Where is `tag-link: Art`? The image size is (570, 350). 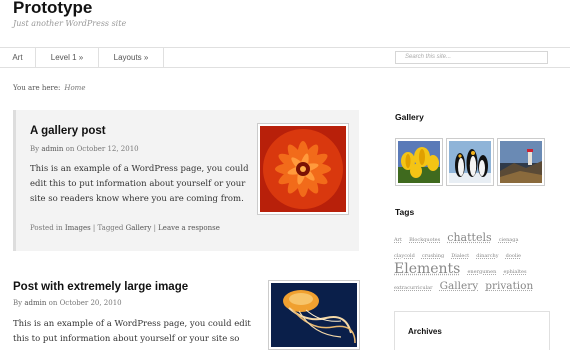 tag-link: Art is located at coordinates (398, 240).